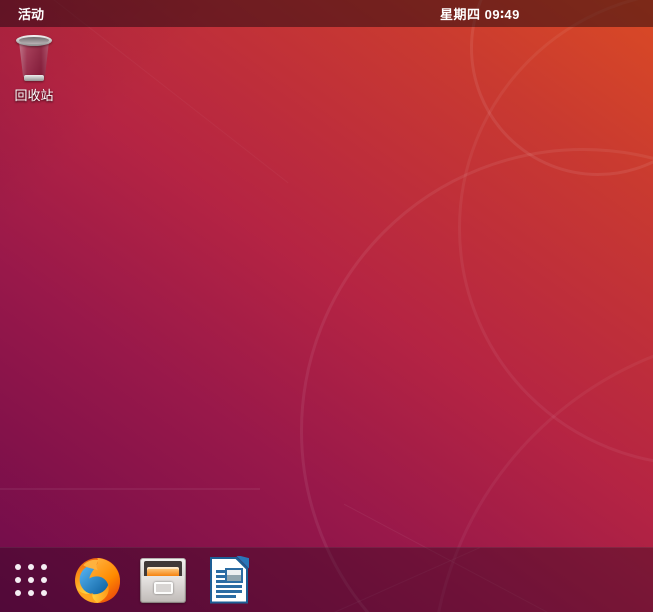 The height and width of the screenshot is (612, 653). What do you see at coordinates (34, 40) in the screenshot?
I see `trash-can-rim` at bounding box center [34, 40].